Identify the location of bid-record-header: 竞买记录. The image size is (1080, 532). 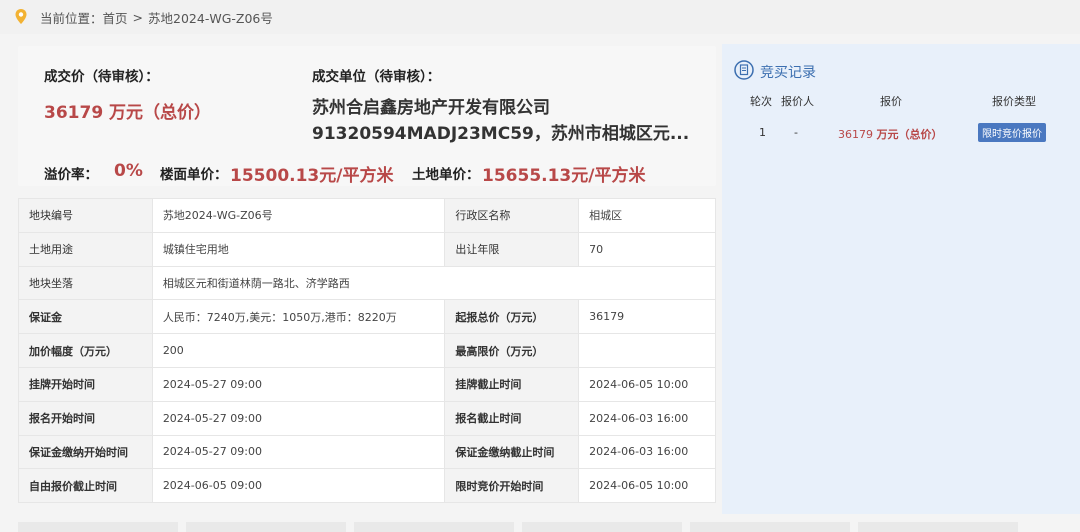
(775, 72).